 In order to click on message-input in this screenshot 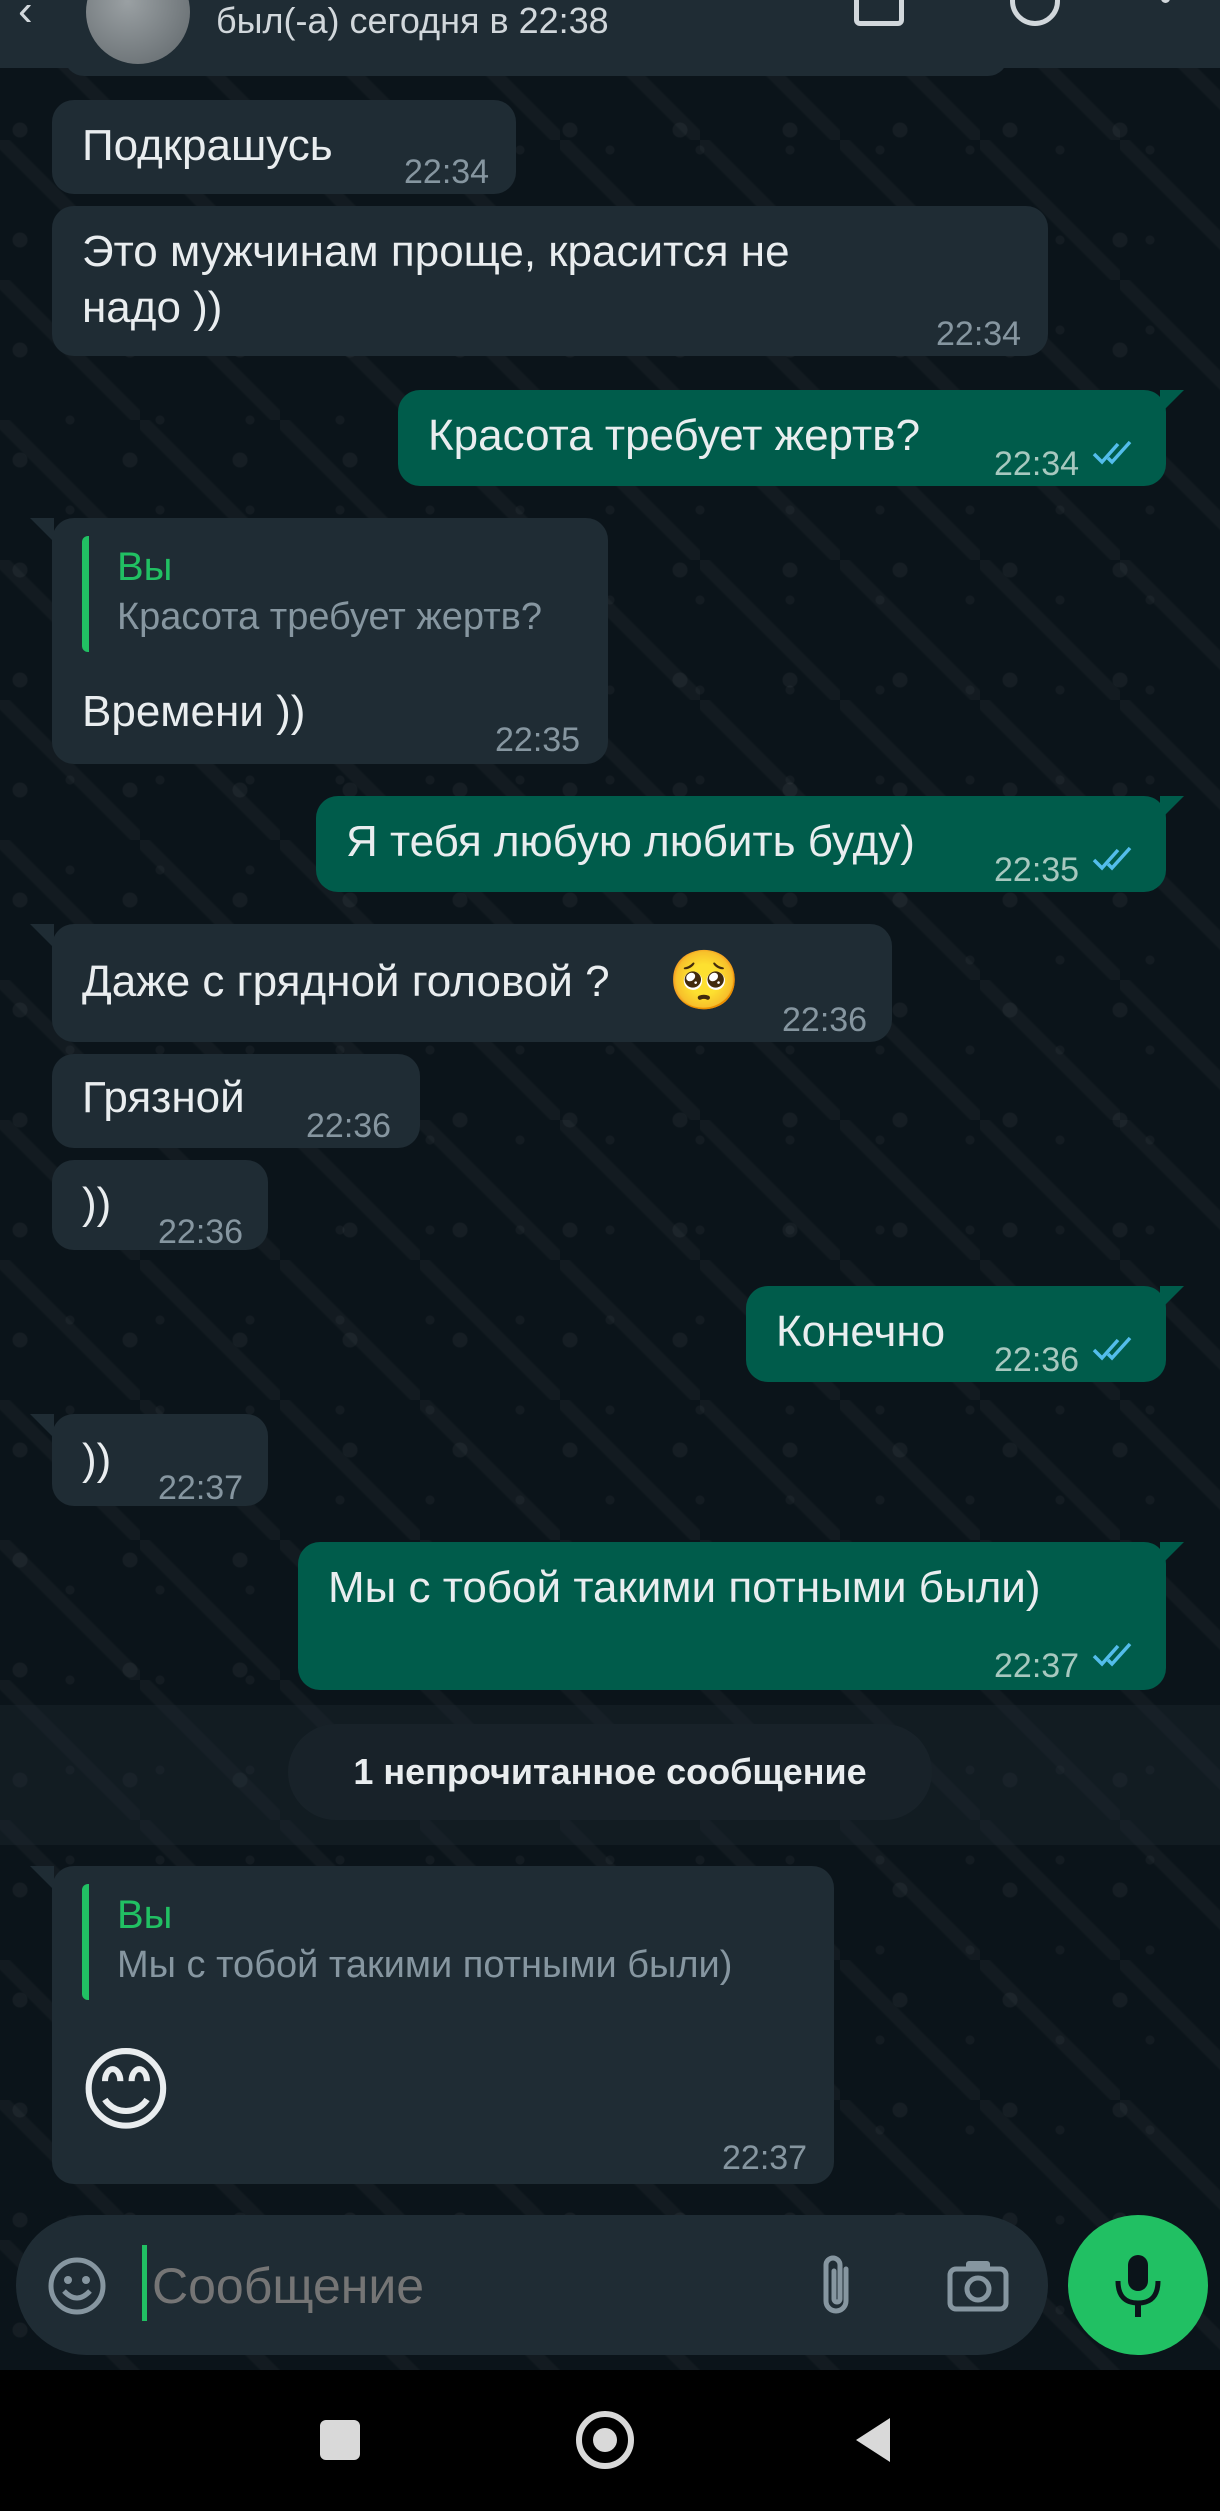, I will do `click(472, 2286)`.